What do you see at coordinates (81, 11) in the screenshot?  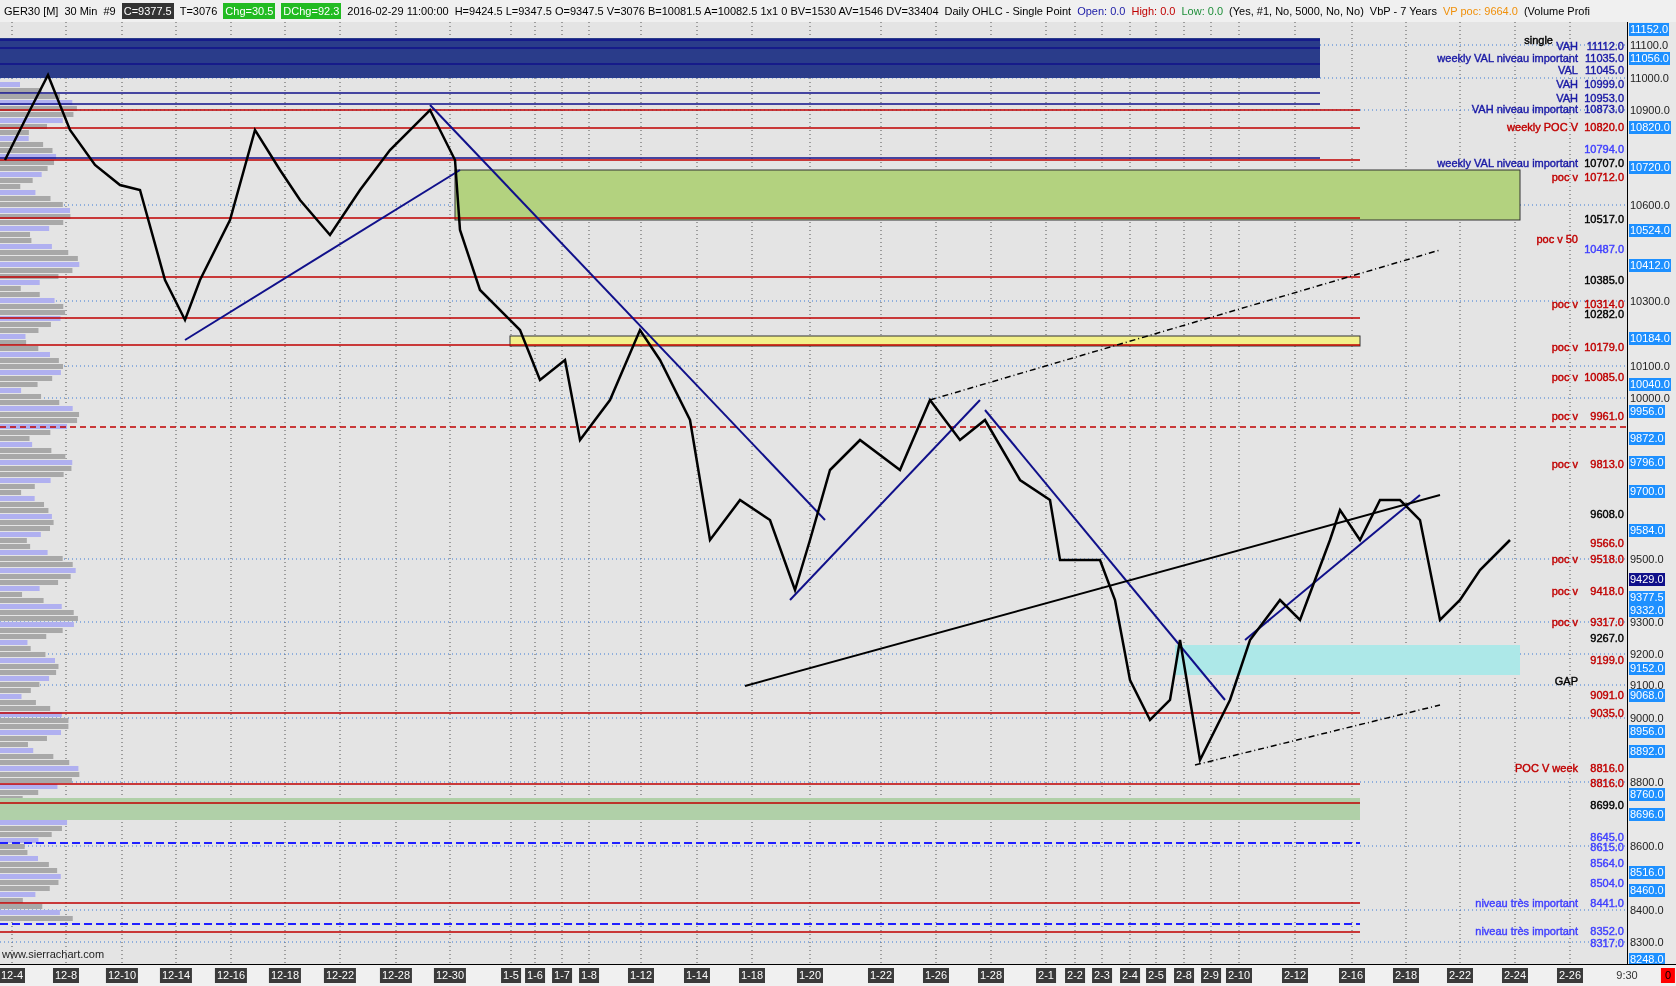 I see `header-field: 30 Min` at bounding box center [81, 11].